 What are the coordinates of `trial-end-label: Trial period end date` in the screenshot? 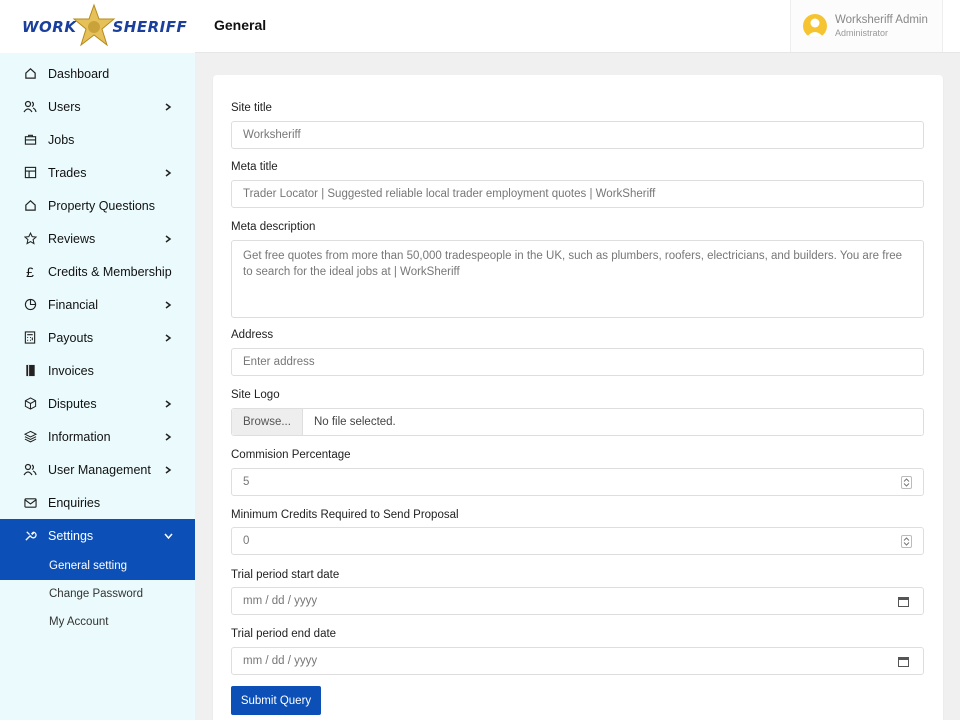 It's located at (284, 634).